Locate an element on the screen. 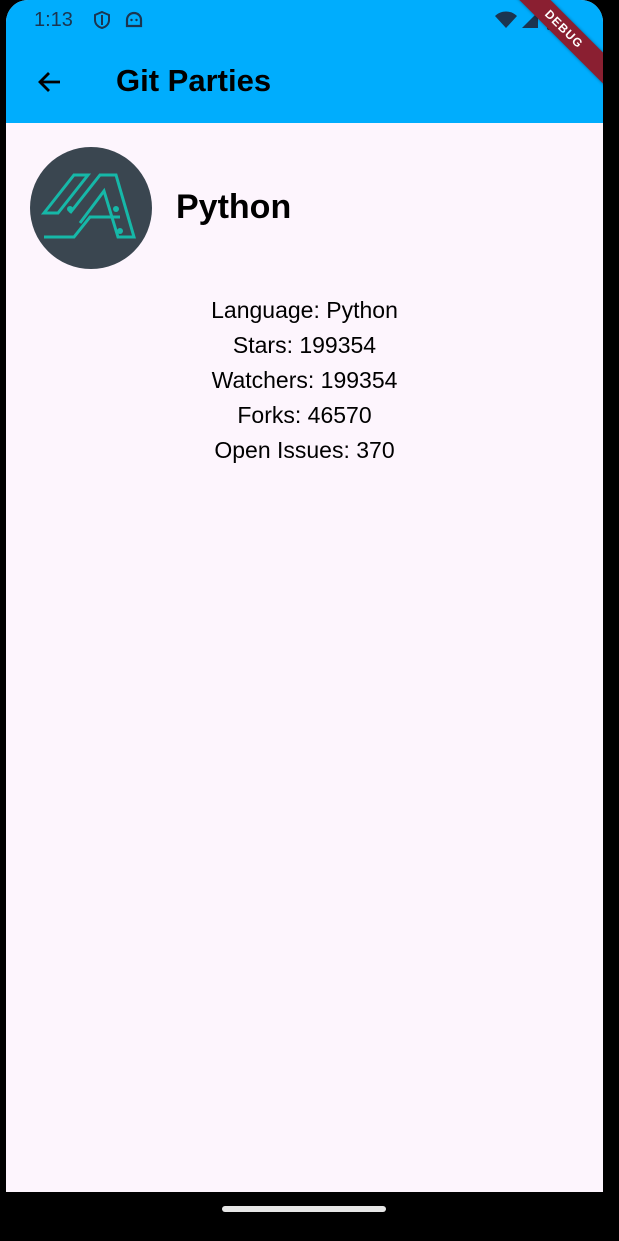  shield-icon is located at coordinates (102, 20).